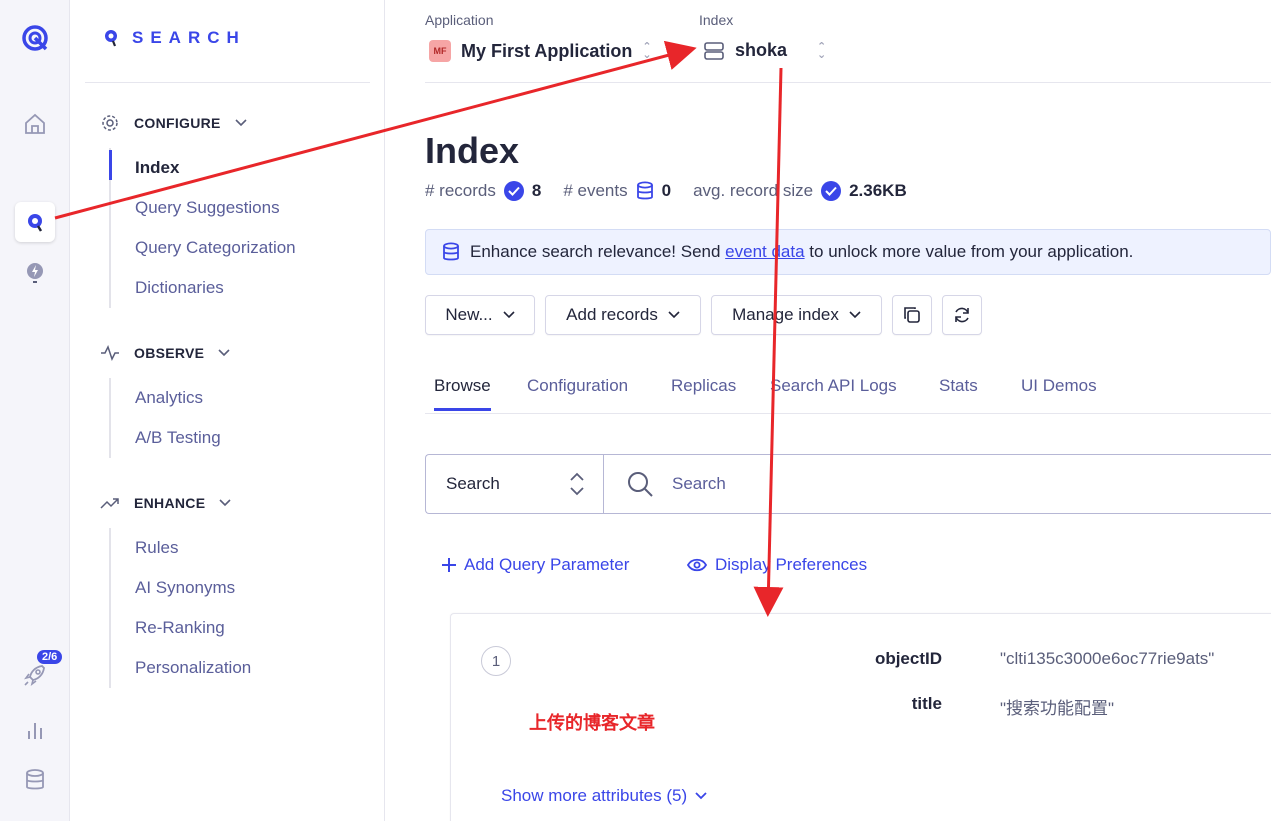 The image size is (1271, 821). Describe the element at coordinates (215, 208) in the screenshot. I see `nav-item-query-suggestions: Query Suggestions` at that location.